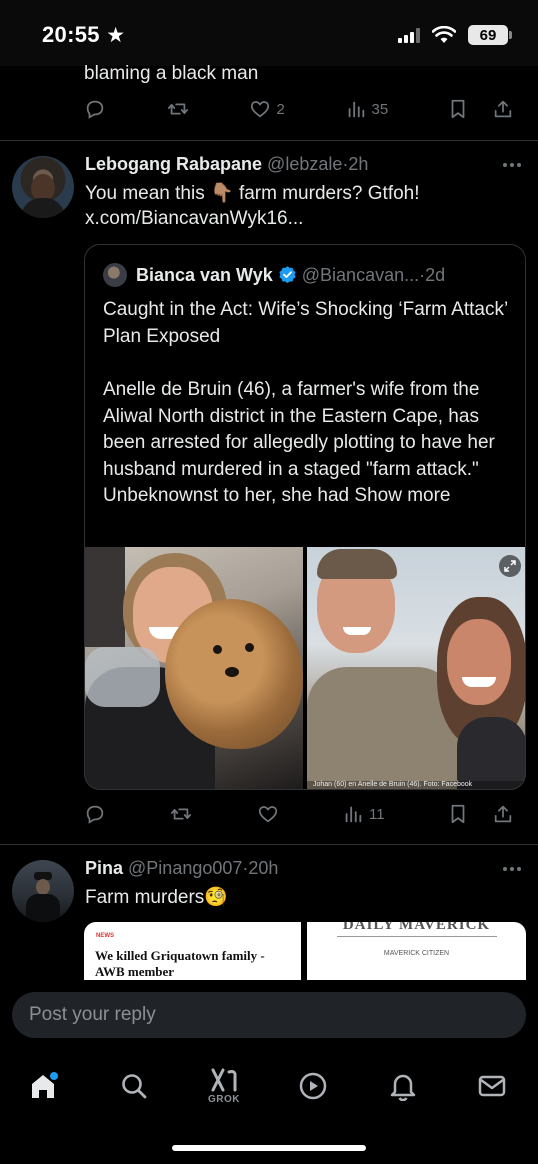 This screenshot has height=1164, width=538. Describe the element at coordinates (224, 1080) in the screenshot. I see `grok-icon` at that location.